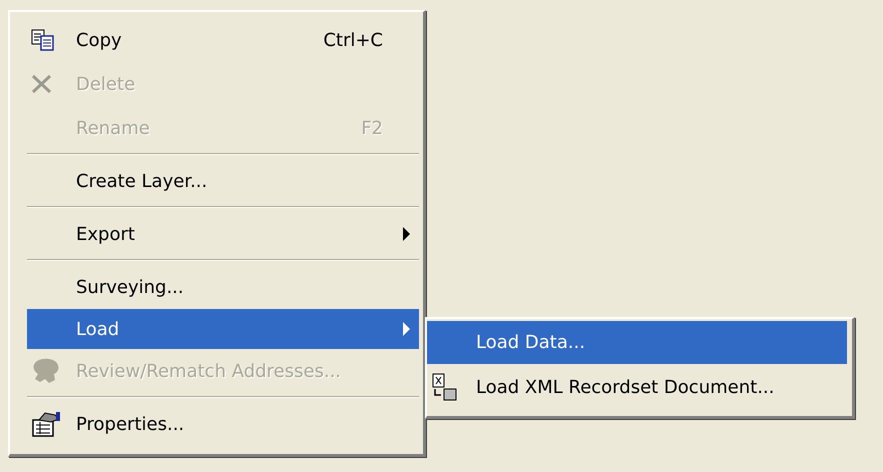  I want to click on menu-item: Export, so click(223, 234).